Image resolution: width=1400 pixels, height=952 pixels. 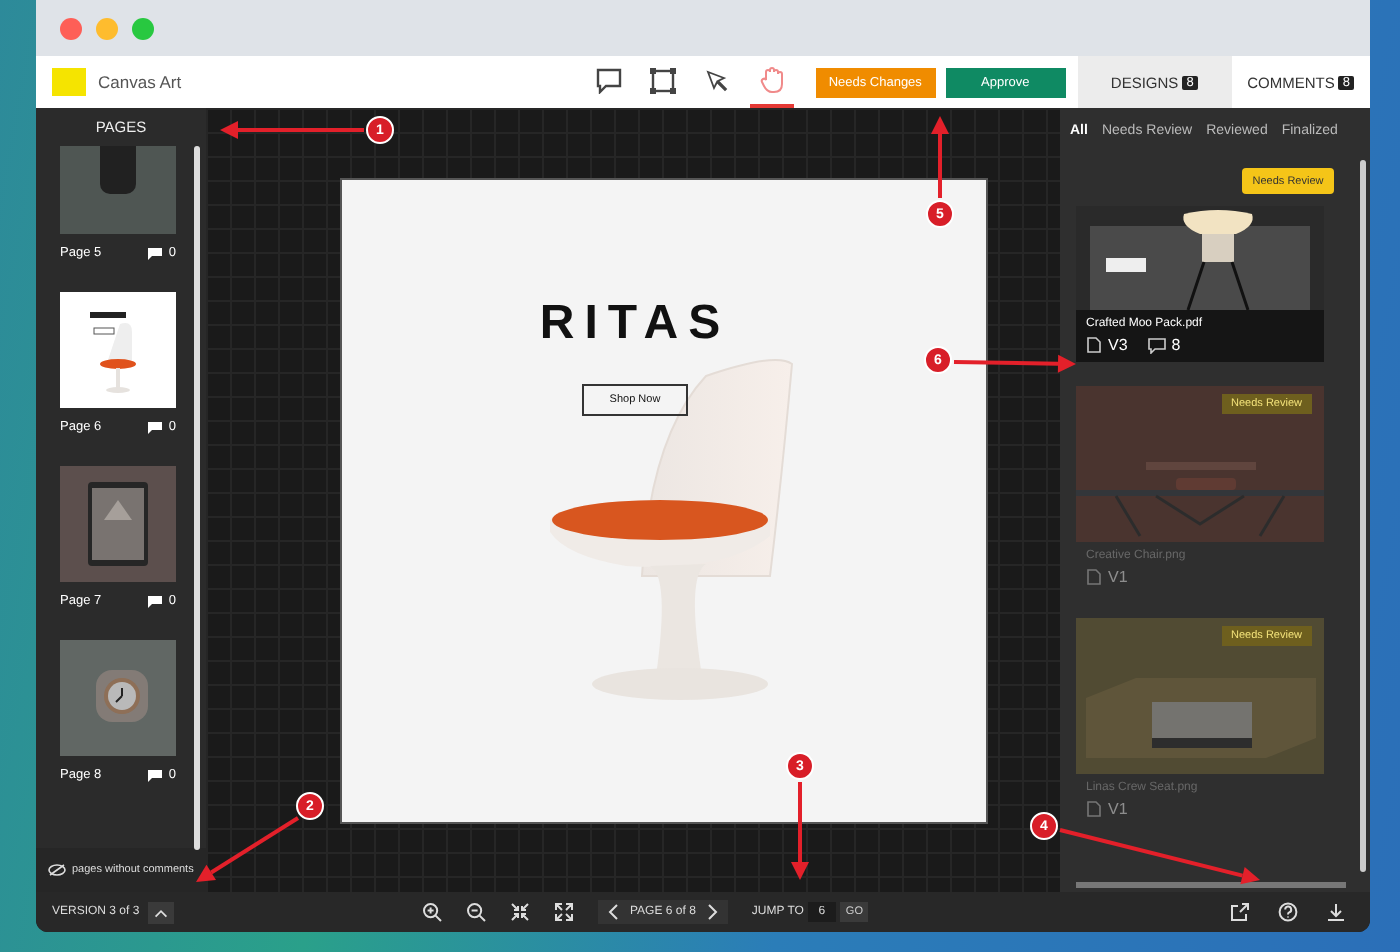 I want to click on frame-icon, so click(x=663, y=80).